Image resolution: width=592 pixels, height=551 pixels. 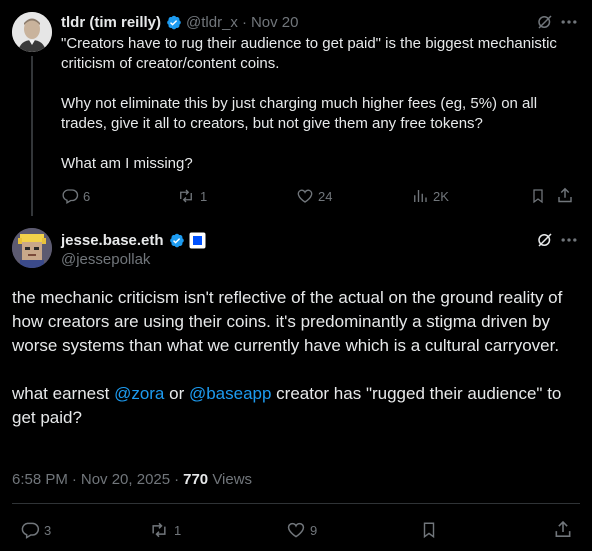 I want to click on tweet-header: tldr (tim reilly) @tldr_x · Nov 20, so click(x=179, y=22).